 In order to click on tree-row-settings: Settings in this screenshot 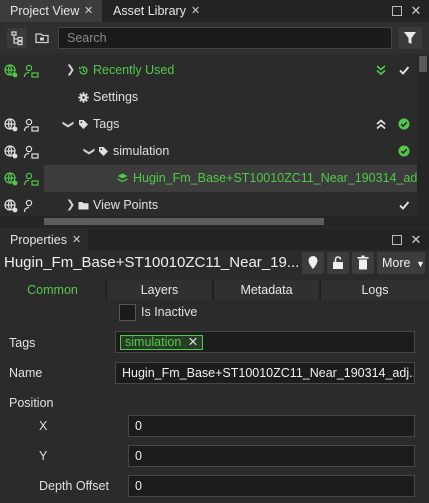, I will do `click(208, 97)`.